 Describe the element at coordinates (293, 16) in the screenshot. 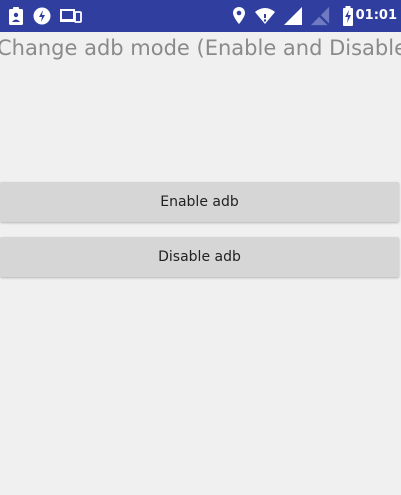

I see `signal-icon` at that location.